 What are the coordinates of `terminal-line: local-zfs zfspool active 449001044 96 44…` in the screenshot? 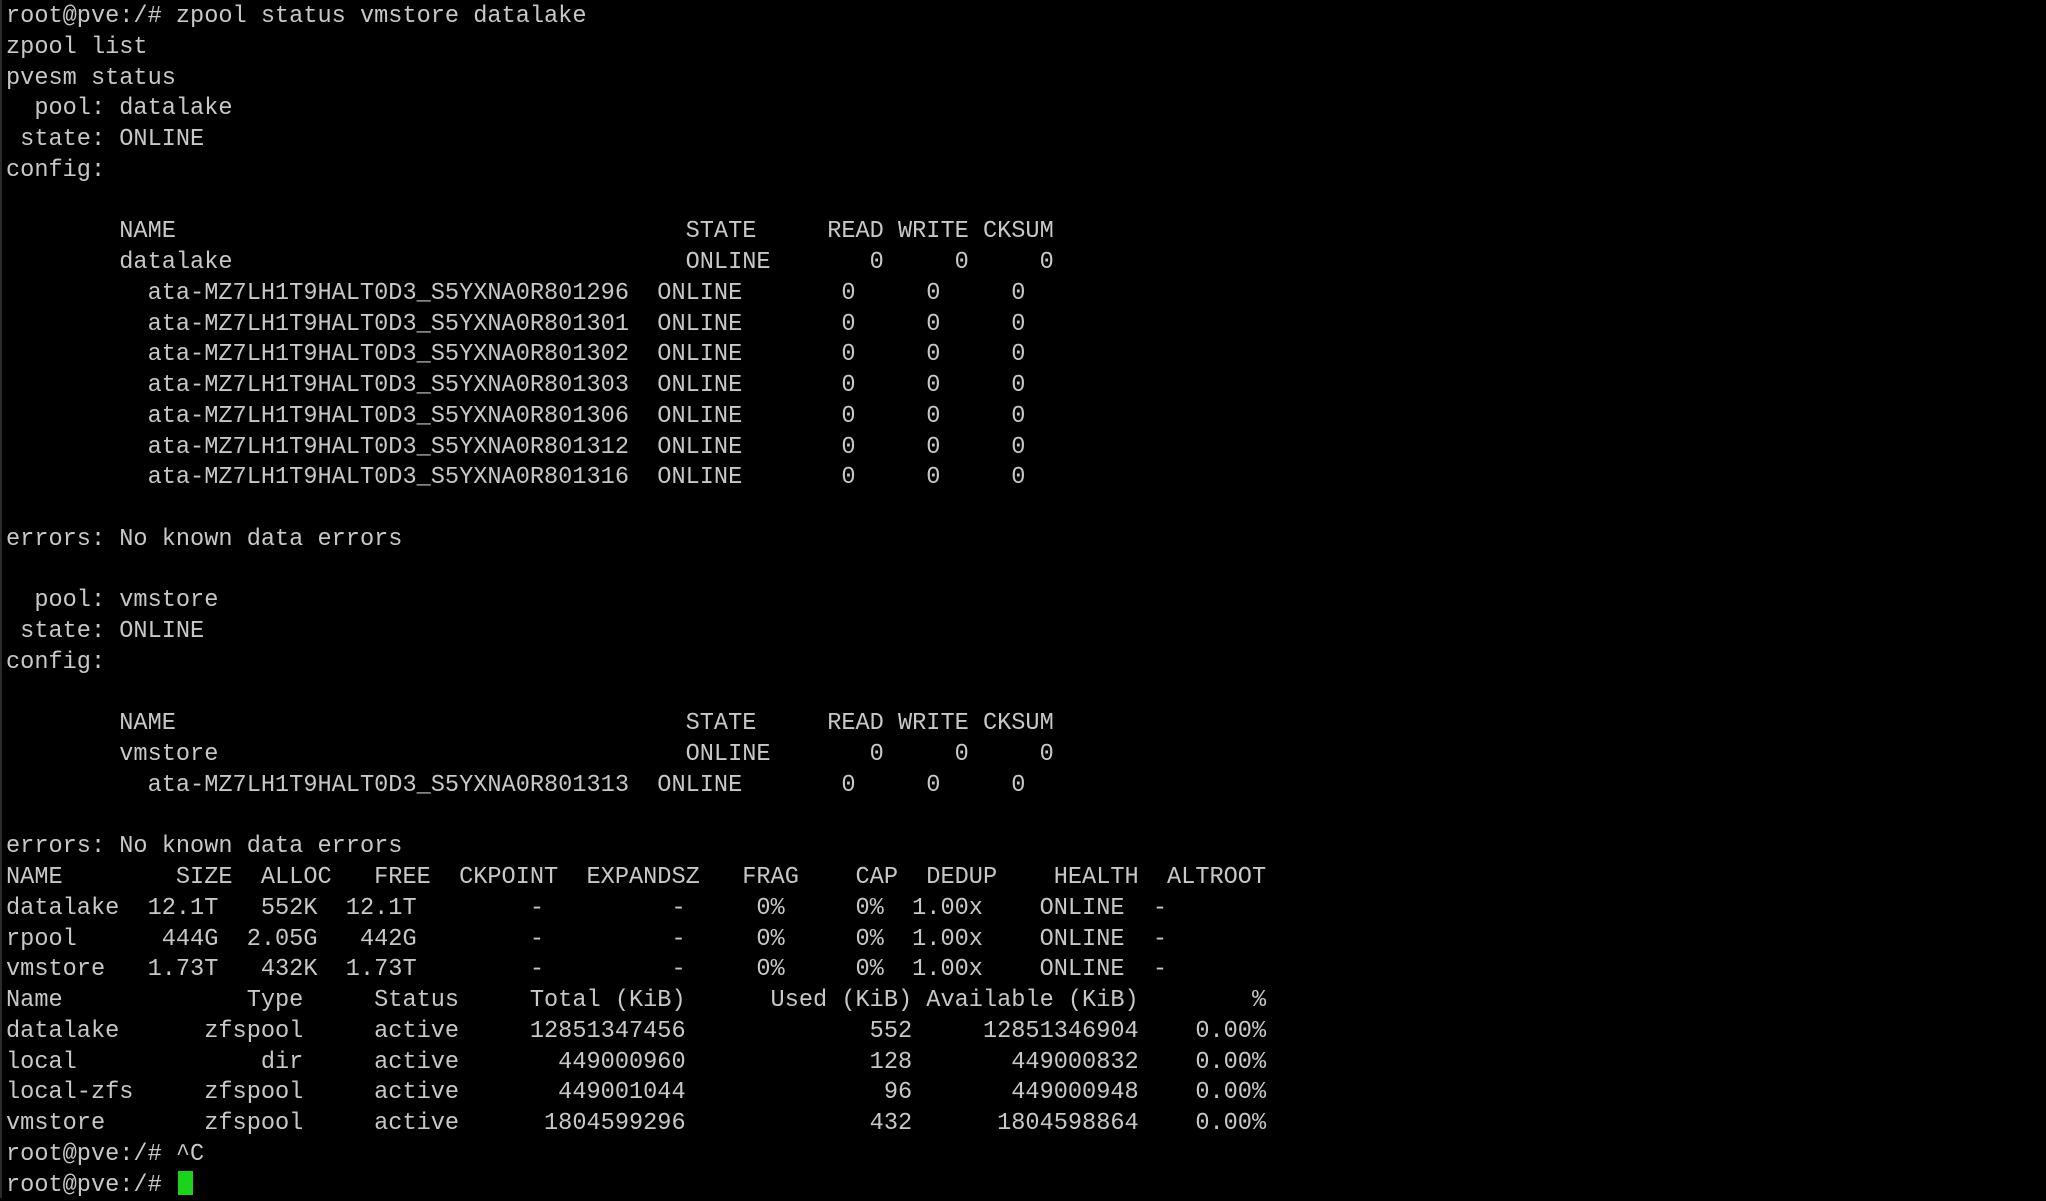 It's located at (636, 1093).